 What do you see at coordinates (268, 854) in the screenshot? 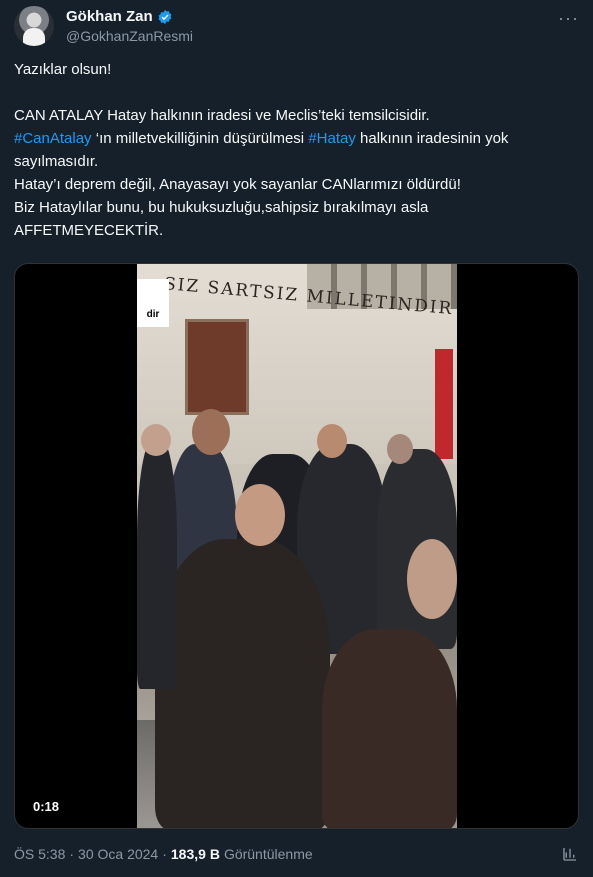
I see `views-label: Görüntülenme` at bounding box center [268, 854].